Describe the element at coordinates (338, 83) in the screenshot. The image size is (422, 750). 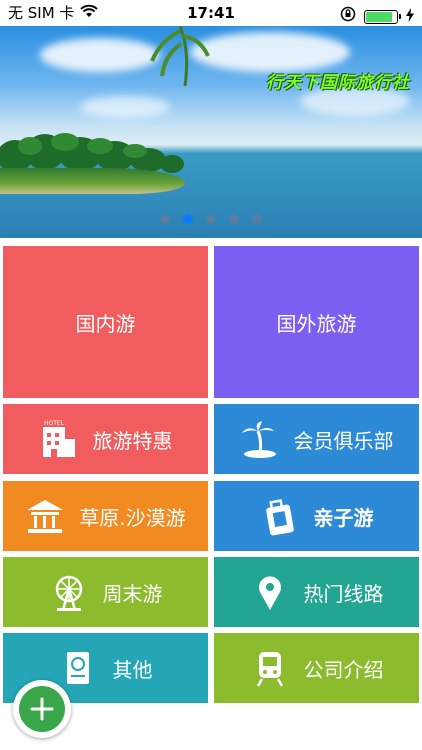
I see `banner-title: 行天下国际旅行社` at that location.